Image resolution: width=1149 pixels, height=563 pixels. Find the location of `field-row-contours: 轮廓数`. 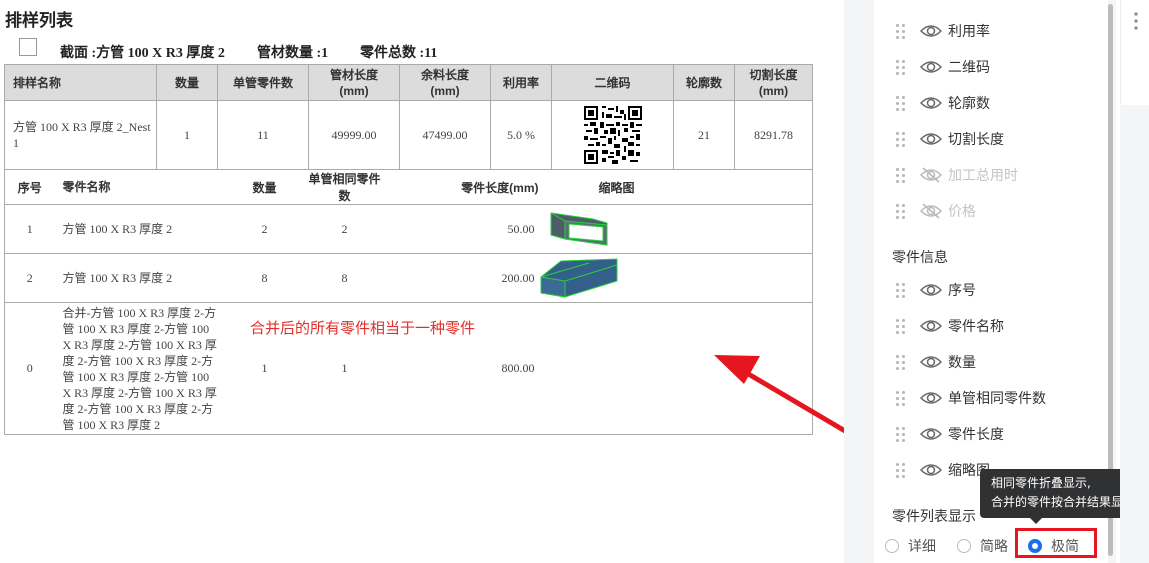

field-row-contours: 轮廓数 is located at coordinates (943, 103).